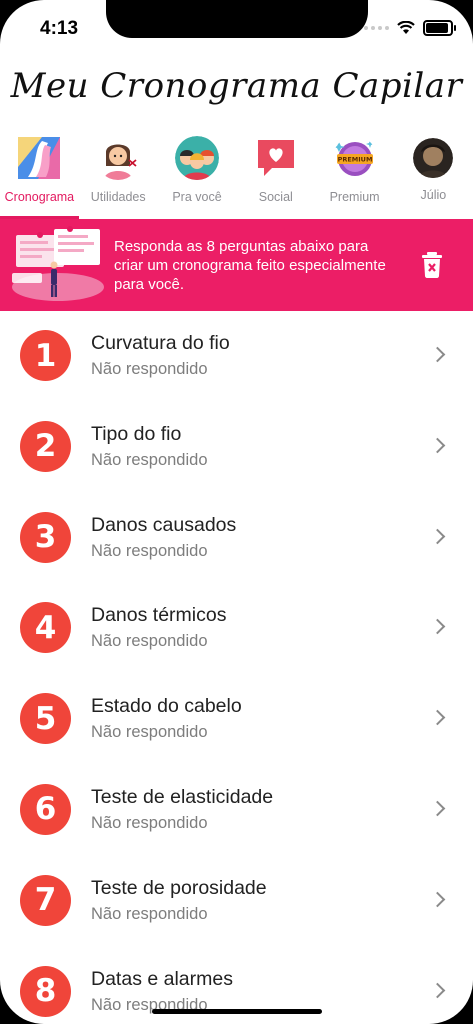 This screenshot has width=473, height=1024. Describe the element at coordinates (45, 355) in the screenshot. I see `number-badge: 1` at that location.